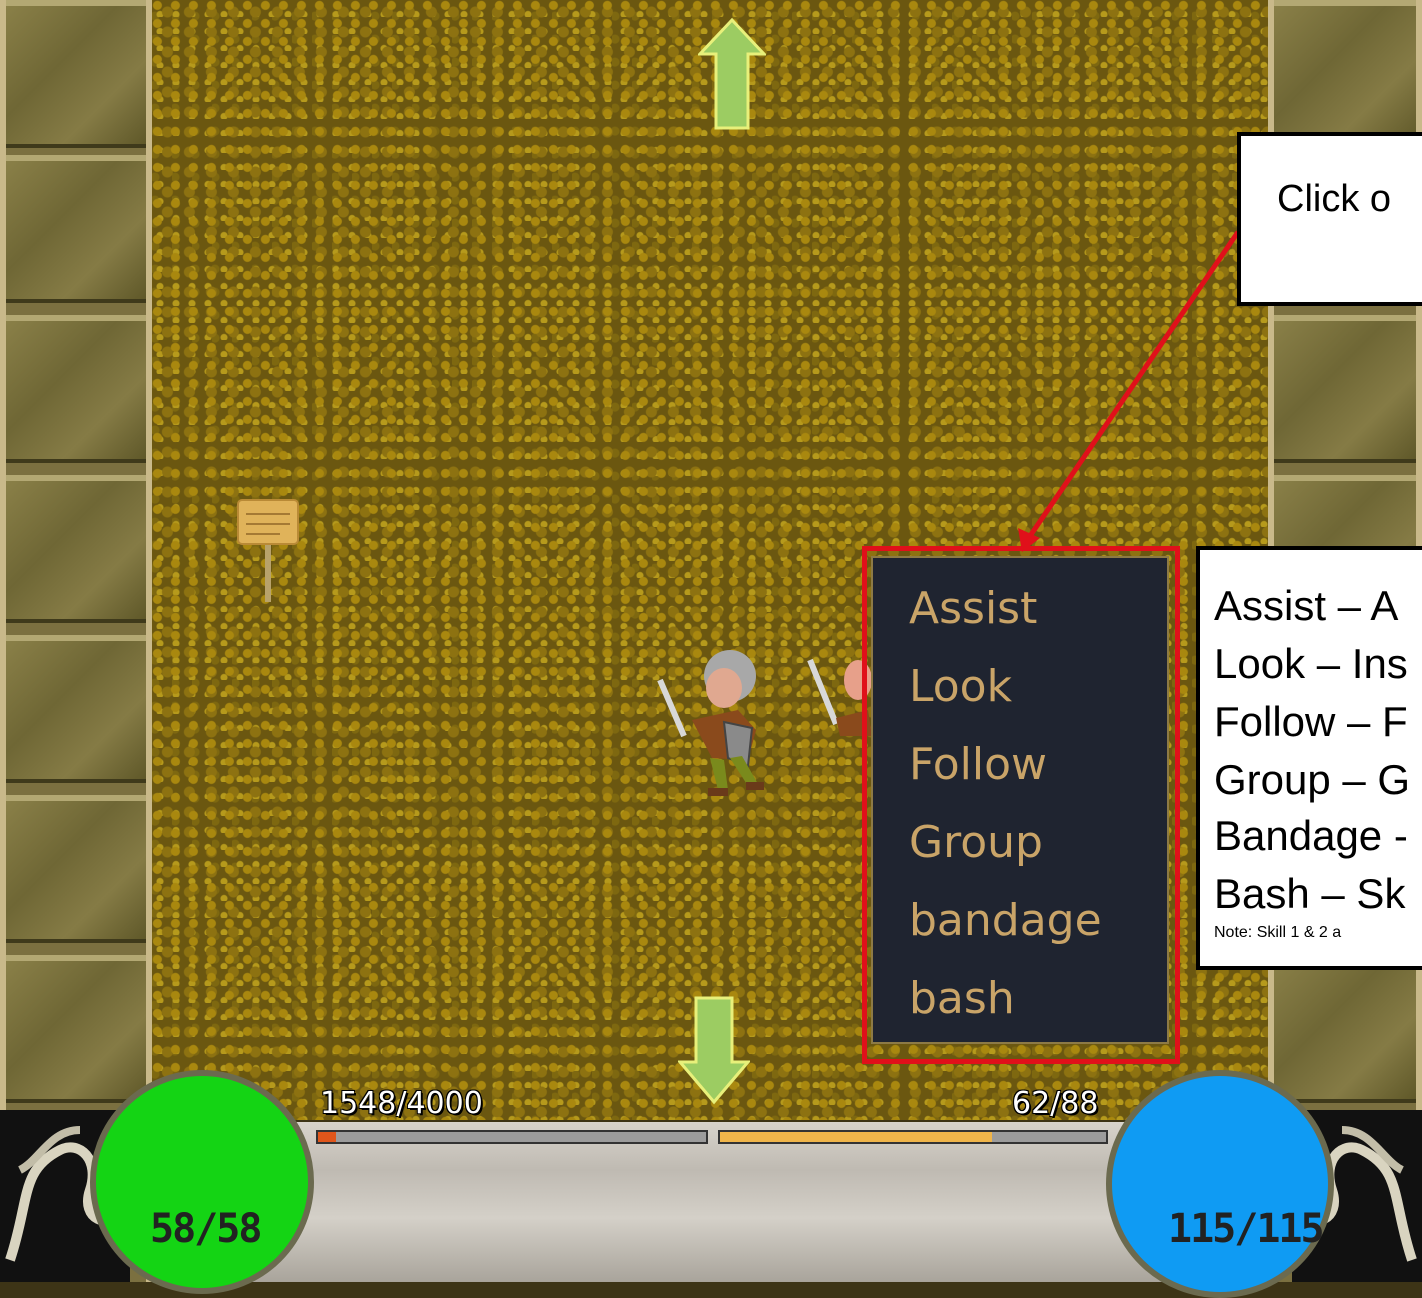  What do you see at coordinates (202, 1182) in the screenshot?
I see `health-orb` at bounding box center [202, 1182].